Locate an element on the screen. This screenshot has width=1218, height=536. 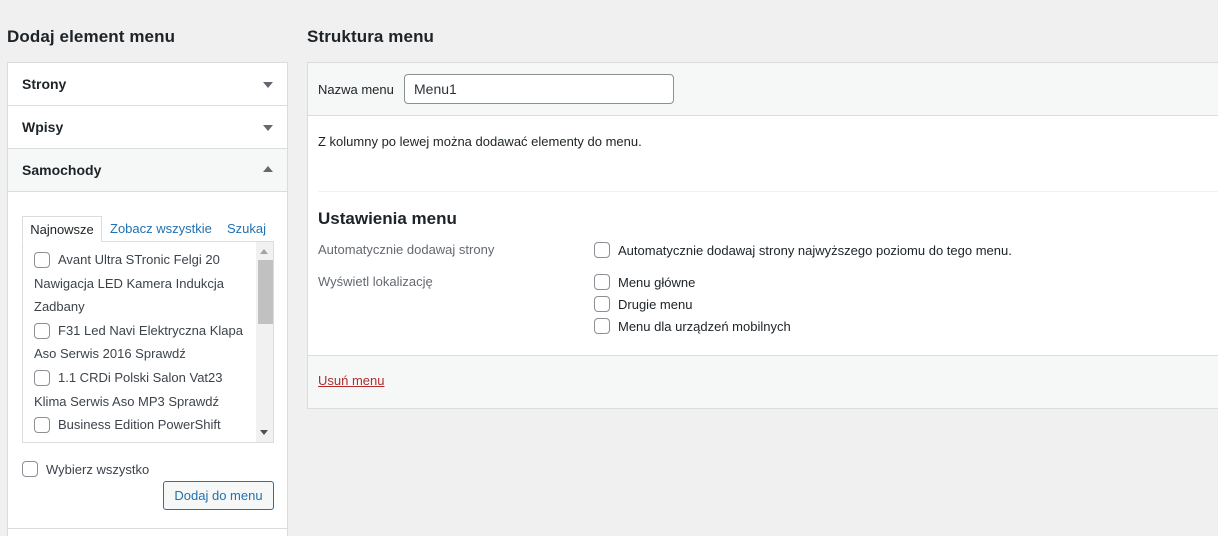
section-posts-header: Wpisy is located at coordinates (147, 127).